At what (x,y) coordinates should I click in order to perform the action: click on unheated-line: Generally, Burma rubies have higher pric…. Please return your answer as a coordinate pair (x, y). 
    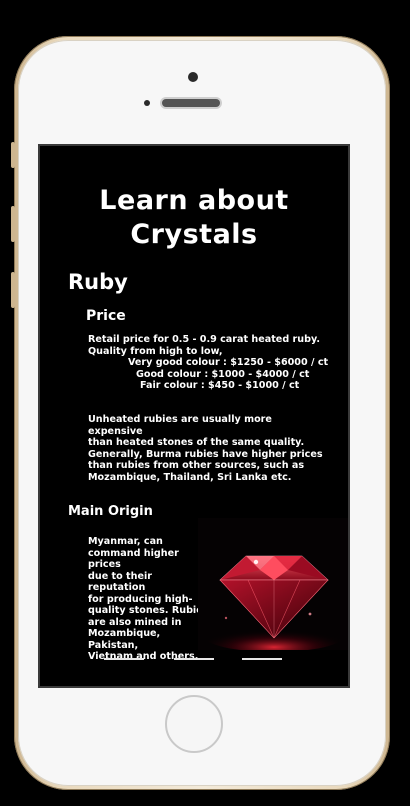
    Looking at the image, I should click on (205, 454).